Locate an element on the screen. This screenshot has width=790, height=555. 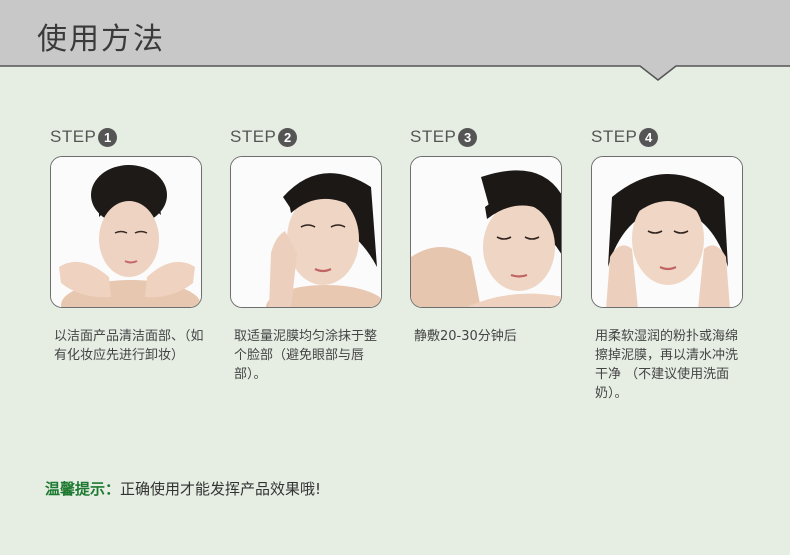
header-banner: 使用方法 is located at coordinates (395, 41).